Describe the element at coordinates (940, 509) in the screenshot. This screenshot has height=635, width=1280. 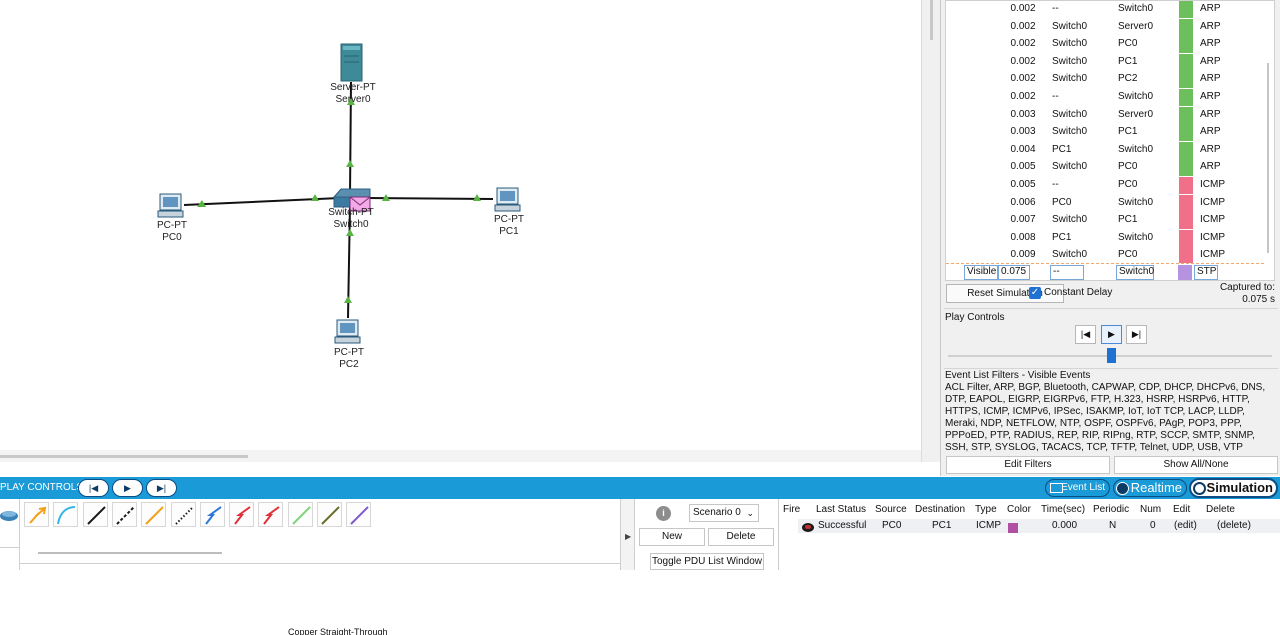
I see `header-destination: Destination` at that location.